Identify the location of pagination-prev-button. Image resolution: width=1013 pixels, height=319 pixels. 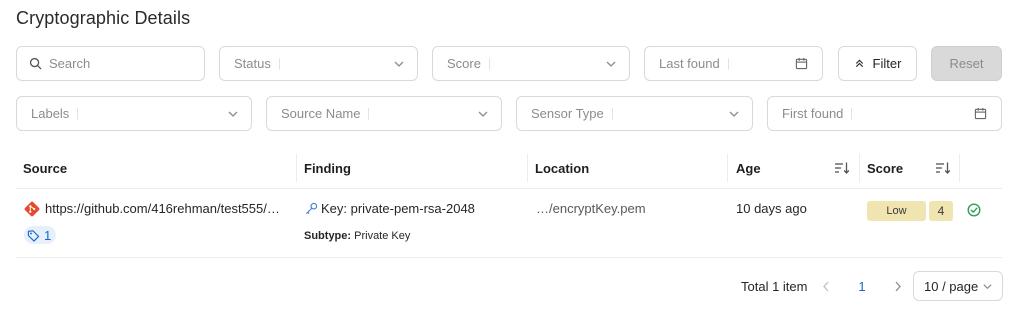
(826, 286).